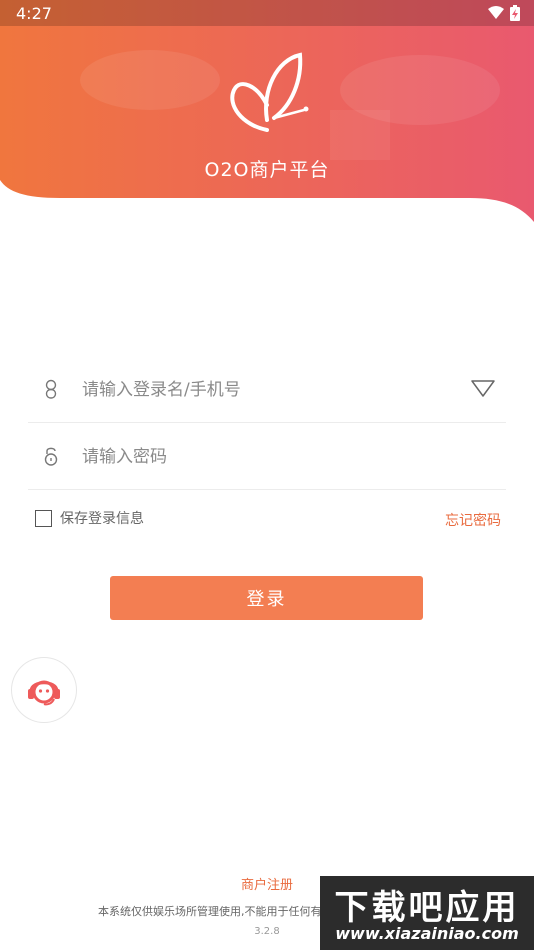 The height and width of the screenshot is (950, 534). What do you see at coordinates (51, 456) in the screenshot?
I see `lock-icon` at bounding box center [51, 456].